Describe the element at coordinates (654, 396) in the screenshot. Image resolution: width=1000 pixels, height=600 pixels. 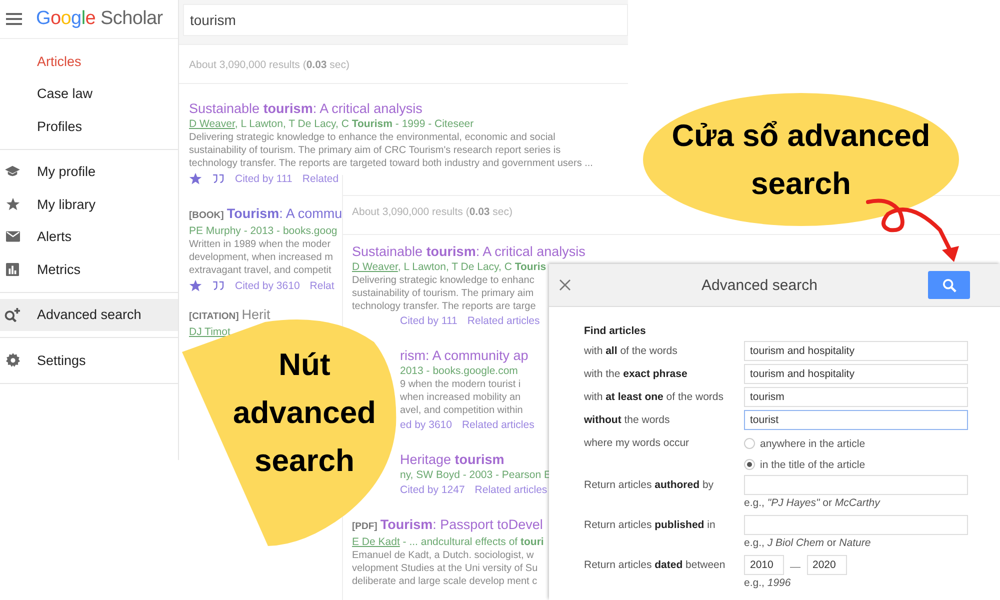
I see `field-label: with at least one of the words` at that location.